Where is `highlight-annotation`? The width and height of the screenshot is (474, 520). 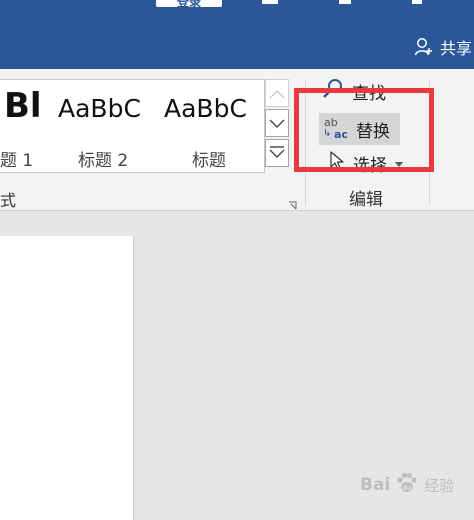
highlight-annotation is located at coordinates (364, 130).